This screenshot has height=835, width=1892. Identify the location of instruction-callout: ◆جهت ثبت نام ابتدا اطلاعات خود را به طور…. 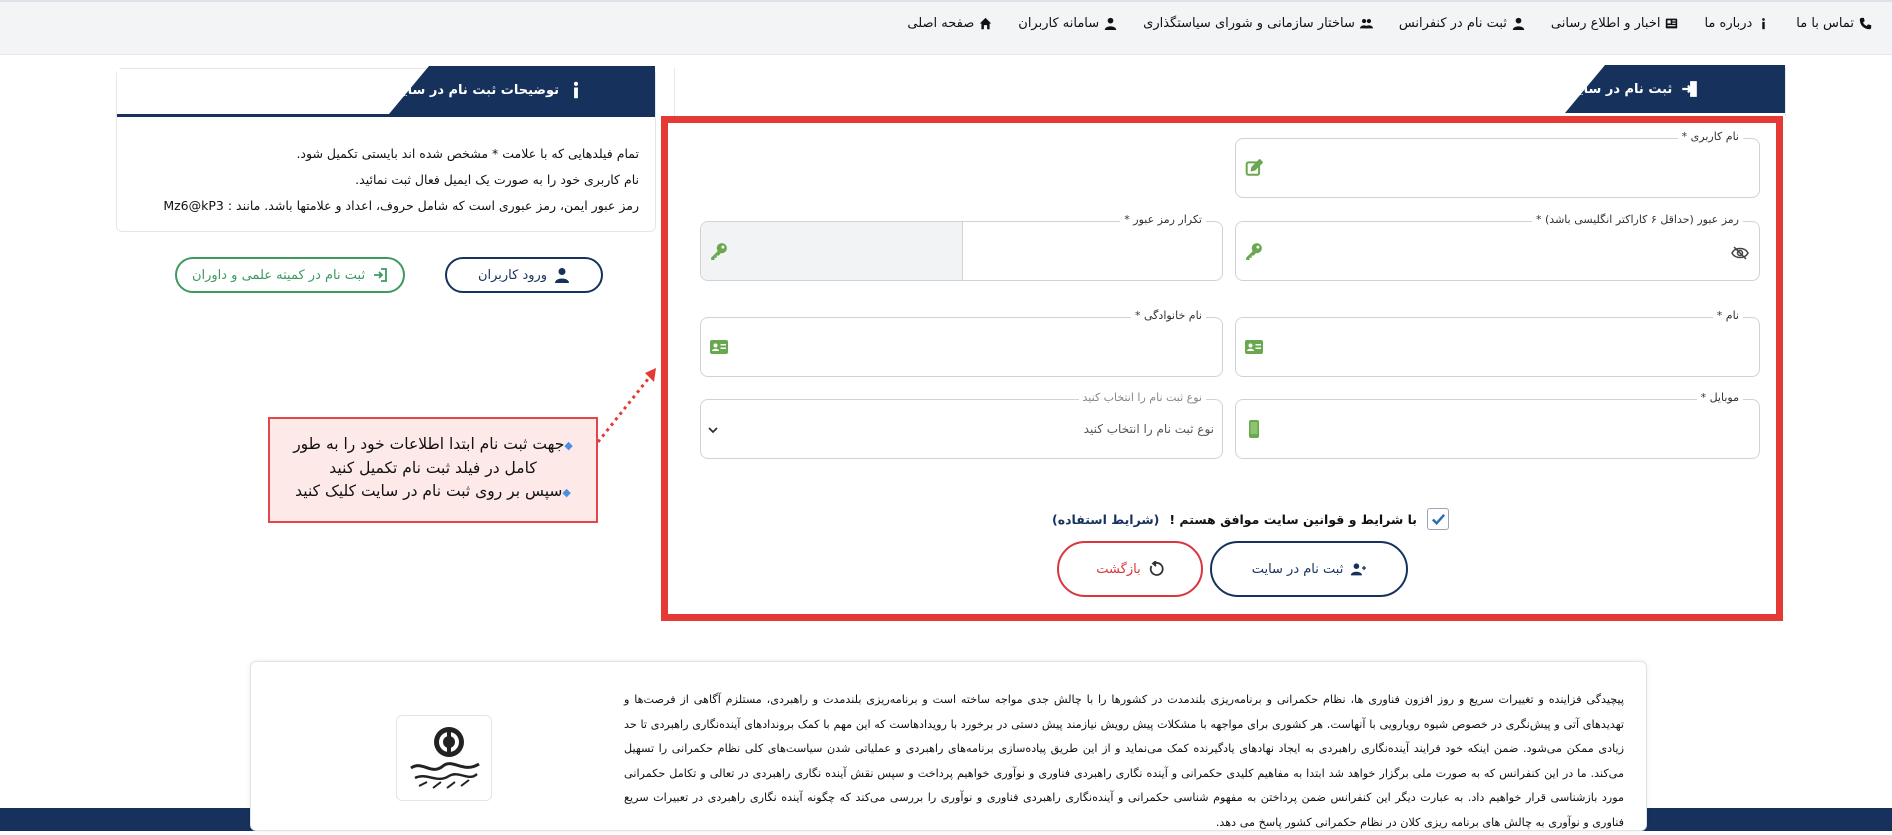
(433, 470).